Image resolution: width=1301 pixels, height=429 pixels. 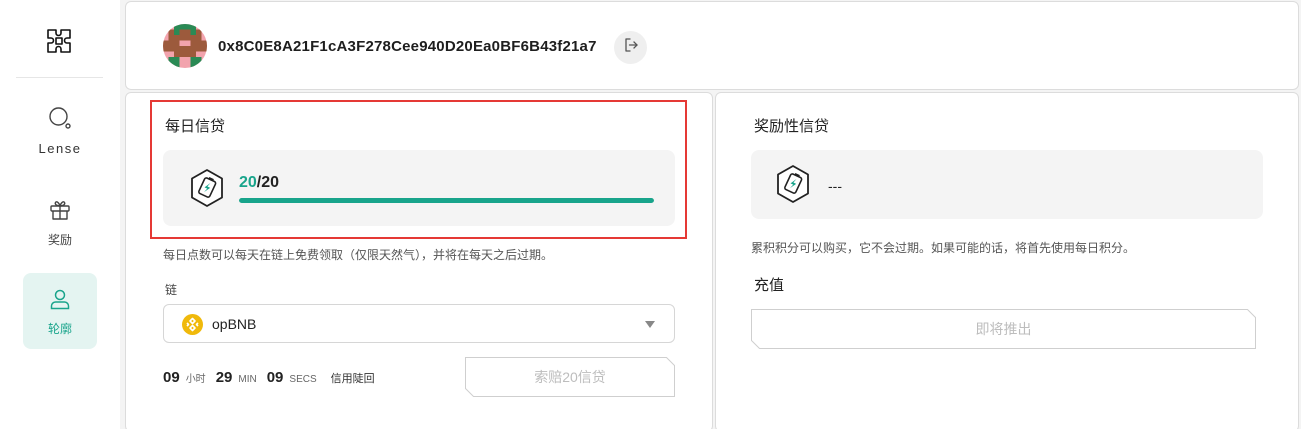 I want to click on countdown-hours: 09, so click(x=171, y=377).